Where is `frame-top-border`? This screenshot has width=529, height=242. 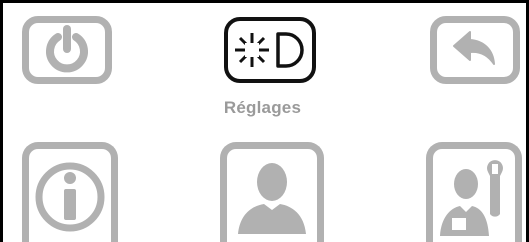
frame-top-border is located at coordinates (264, 1).